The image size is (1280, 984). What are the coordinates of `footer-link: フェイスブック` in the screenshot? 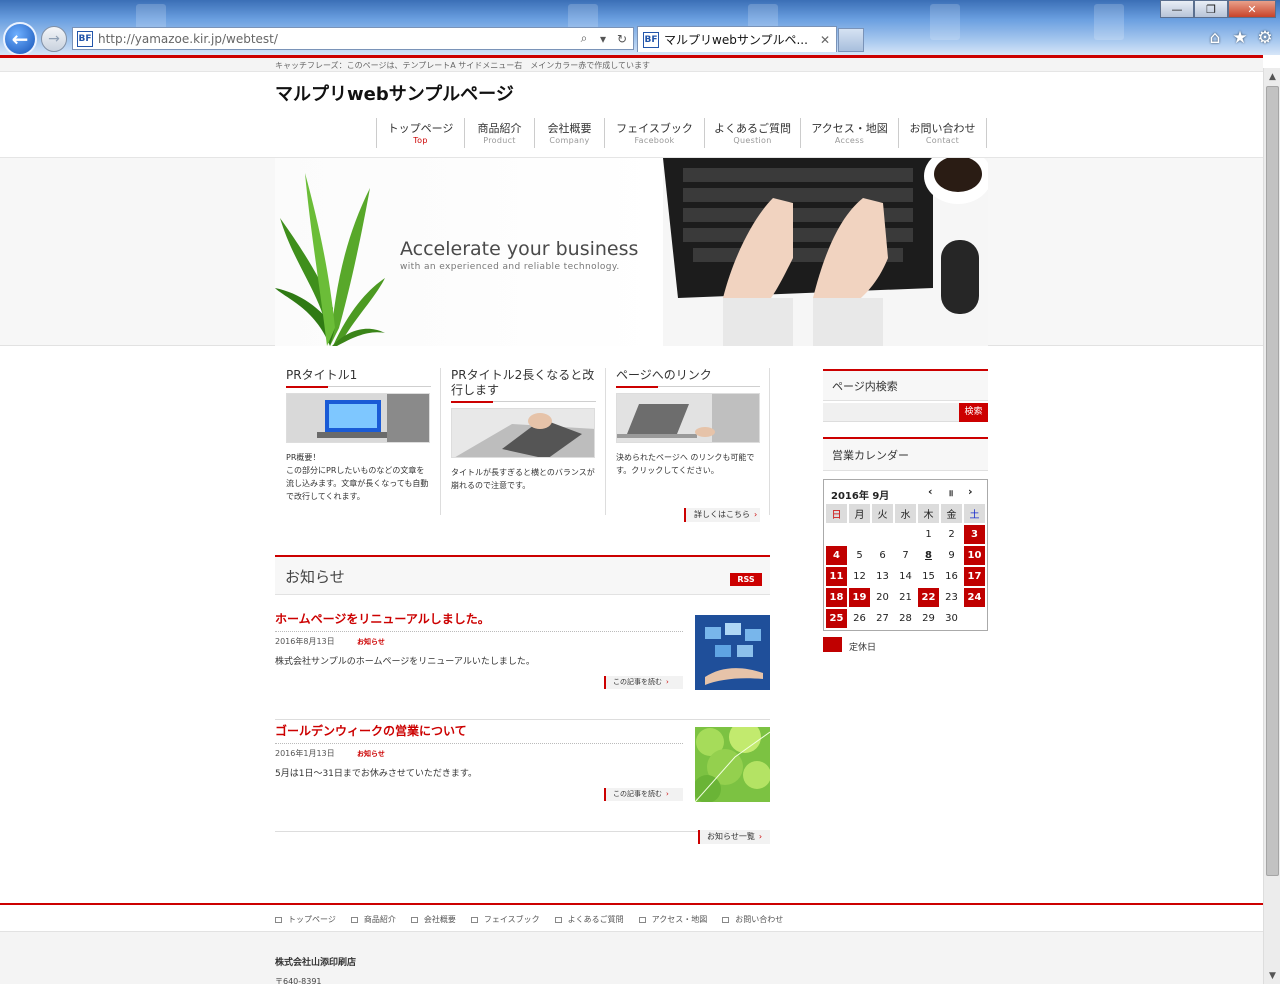 It's located at (505, 919).